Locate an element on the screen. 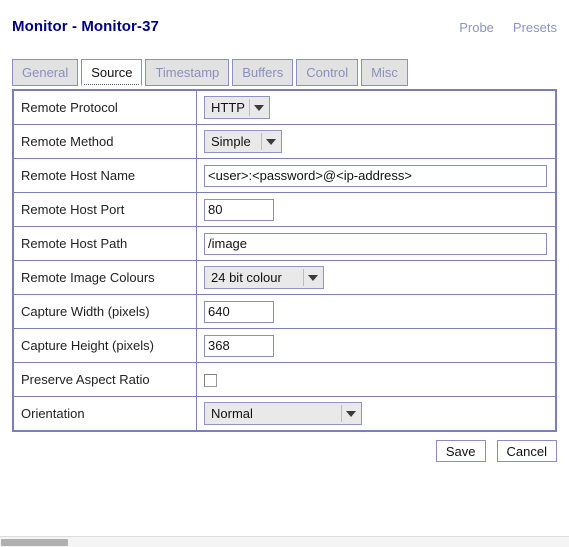 The height and width of the screenshot is (547, 569). capture-width-input is located at coordinates (239, 311).